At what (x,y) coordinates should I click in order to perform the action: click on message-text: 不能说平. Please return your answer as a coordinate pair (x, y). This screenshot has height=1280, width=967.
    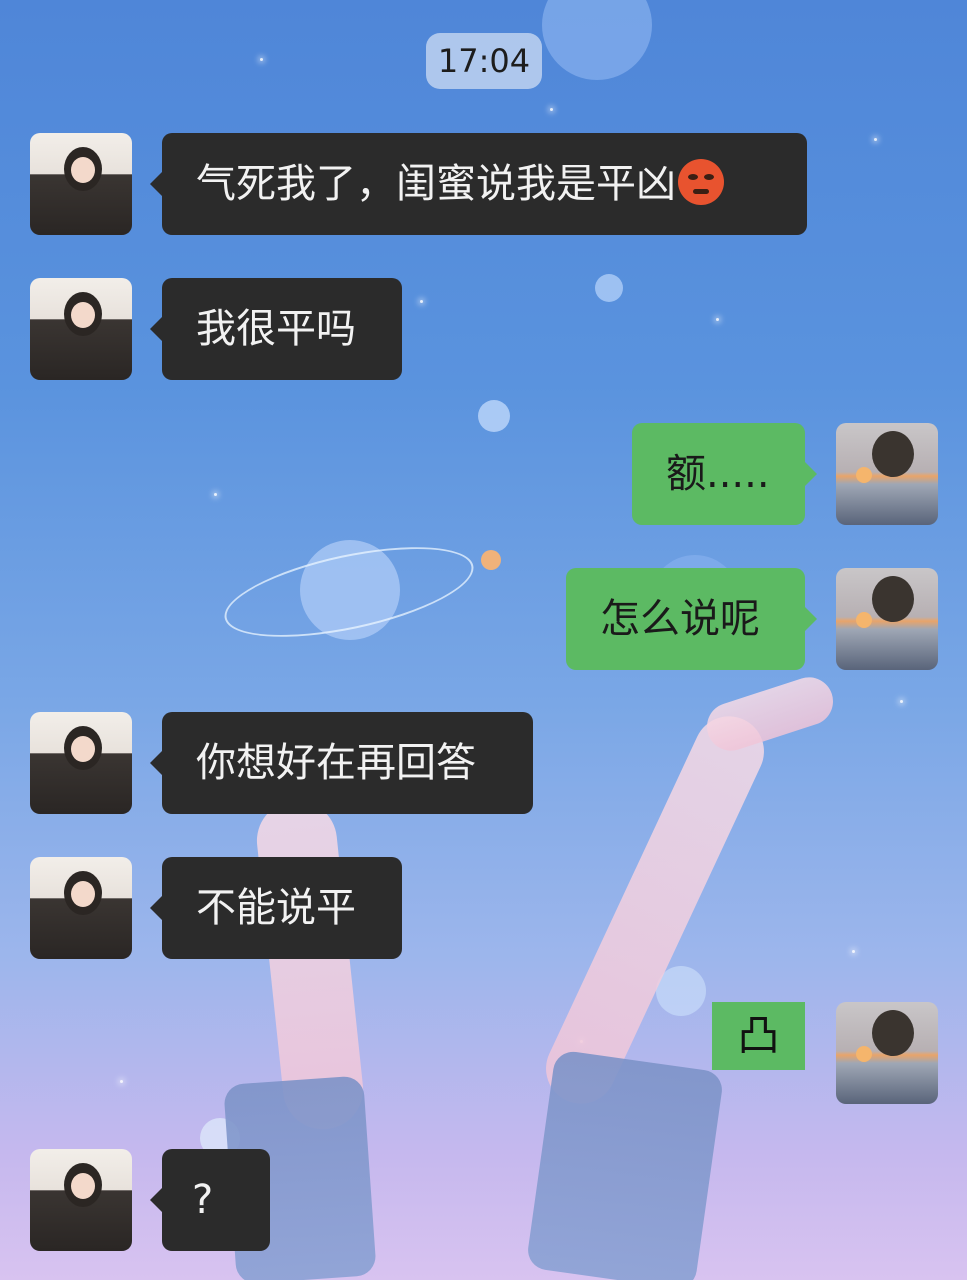
    Looking at the image, I should click on (276, 908).